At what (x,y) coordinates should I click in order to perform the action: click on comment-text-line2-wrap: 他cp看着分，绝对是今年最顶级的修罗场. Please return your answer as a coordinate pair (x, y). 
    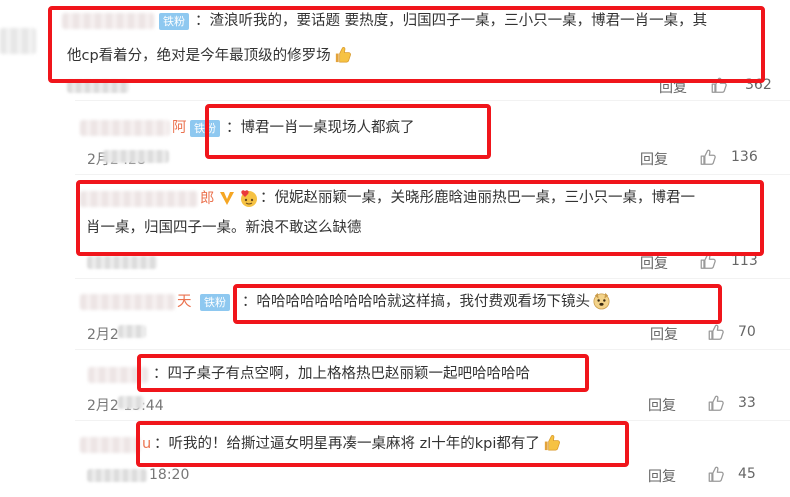
    Looking at the image, I should click on (209, 56).